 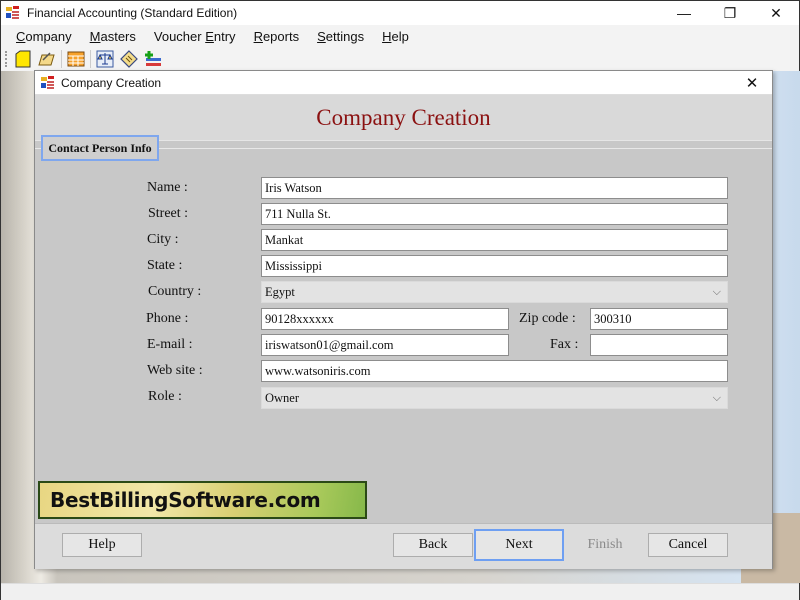 What do you see at coordinates (167, 187) in the screenshot?
I see `name-label: Name :` at bounding box center [167, 187].